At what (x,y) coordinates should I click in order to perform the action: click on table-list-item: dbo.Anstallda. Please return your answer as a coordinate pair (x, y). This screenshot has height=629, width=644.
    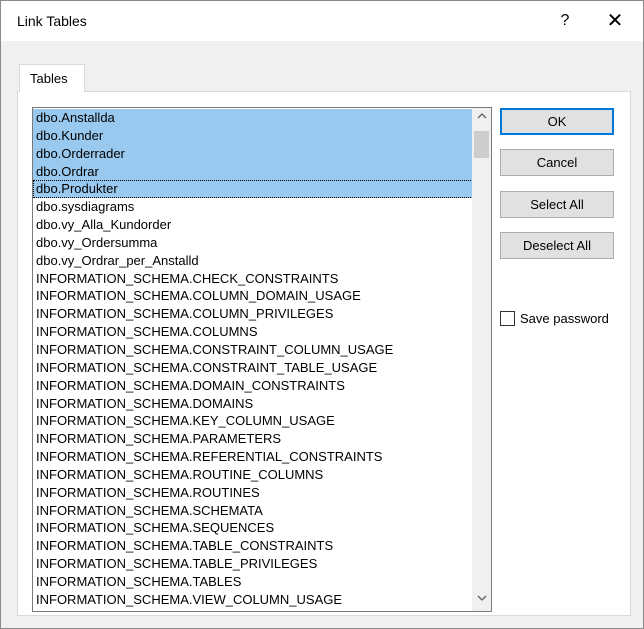
    Looking at the image, I should click on (253, 118).